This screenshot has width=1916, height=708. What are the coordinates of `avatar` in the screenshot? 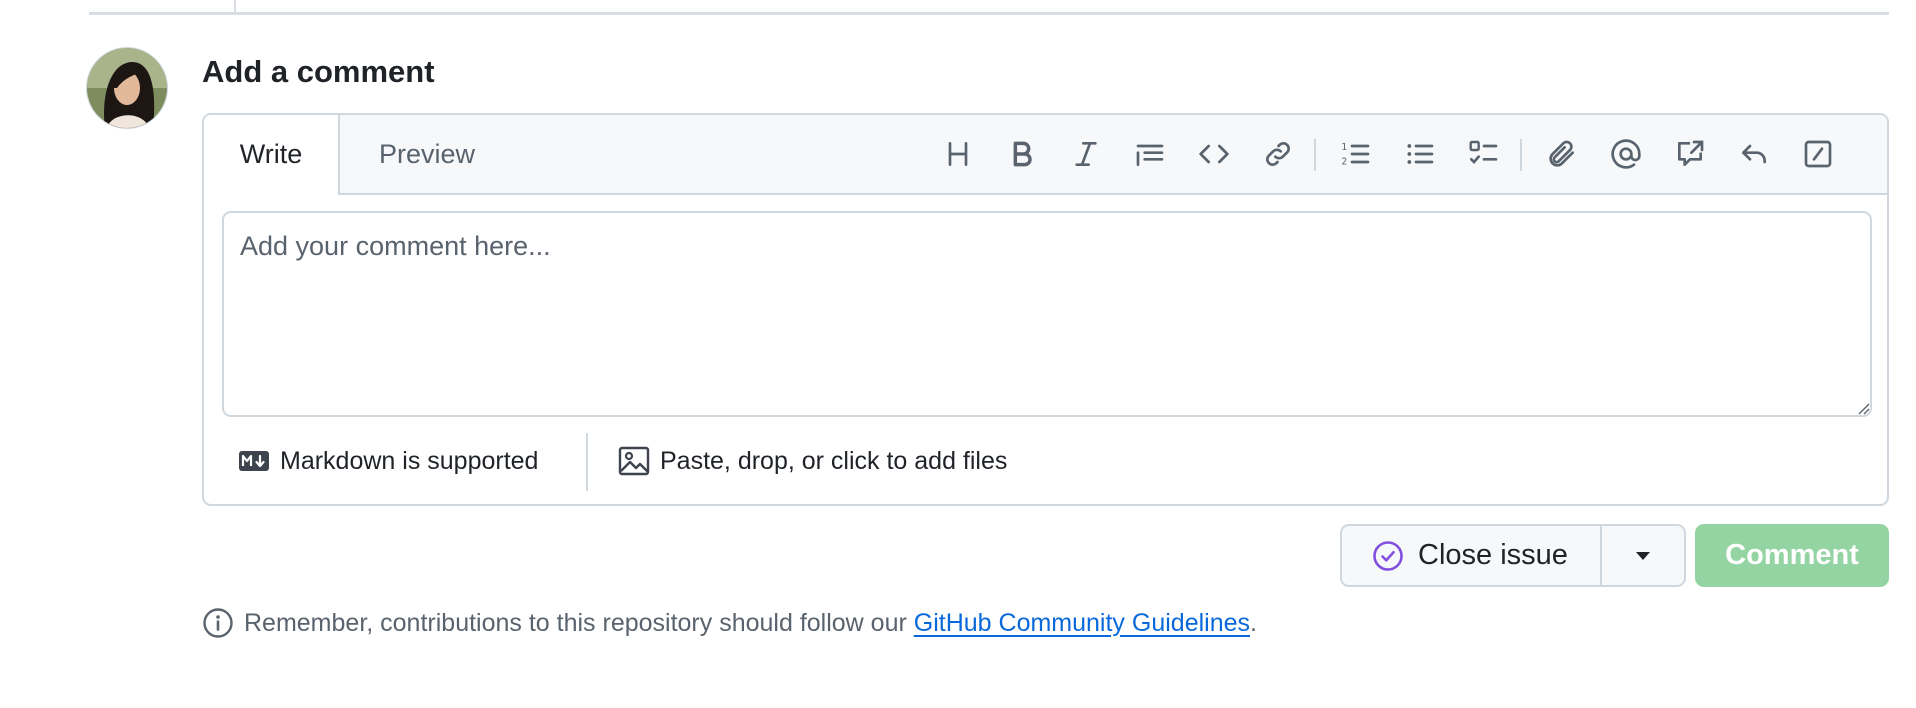 It's located at (127, 88).